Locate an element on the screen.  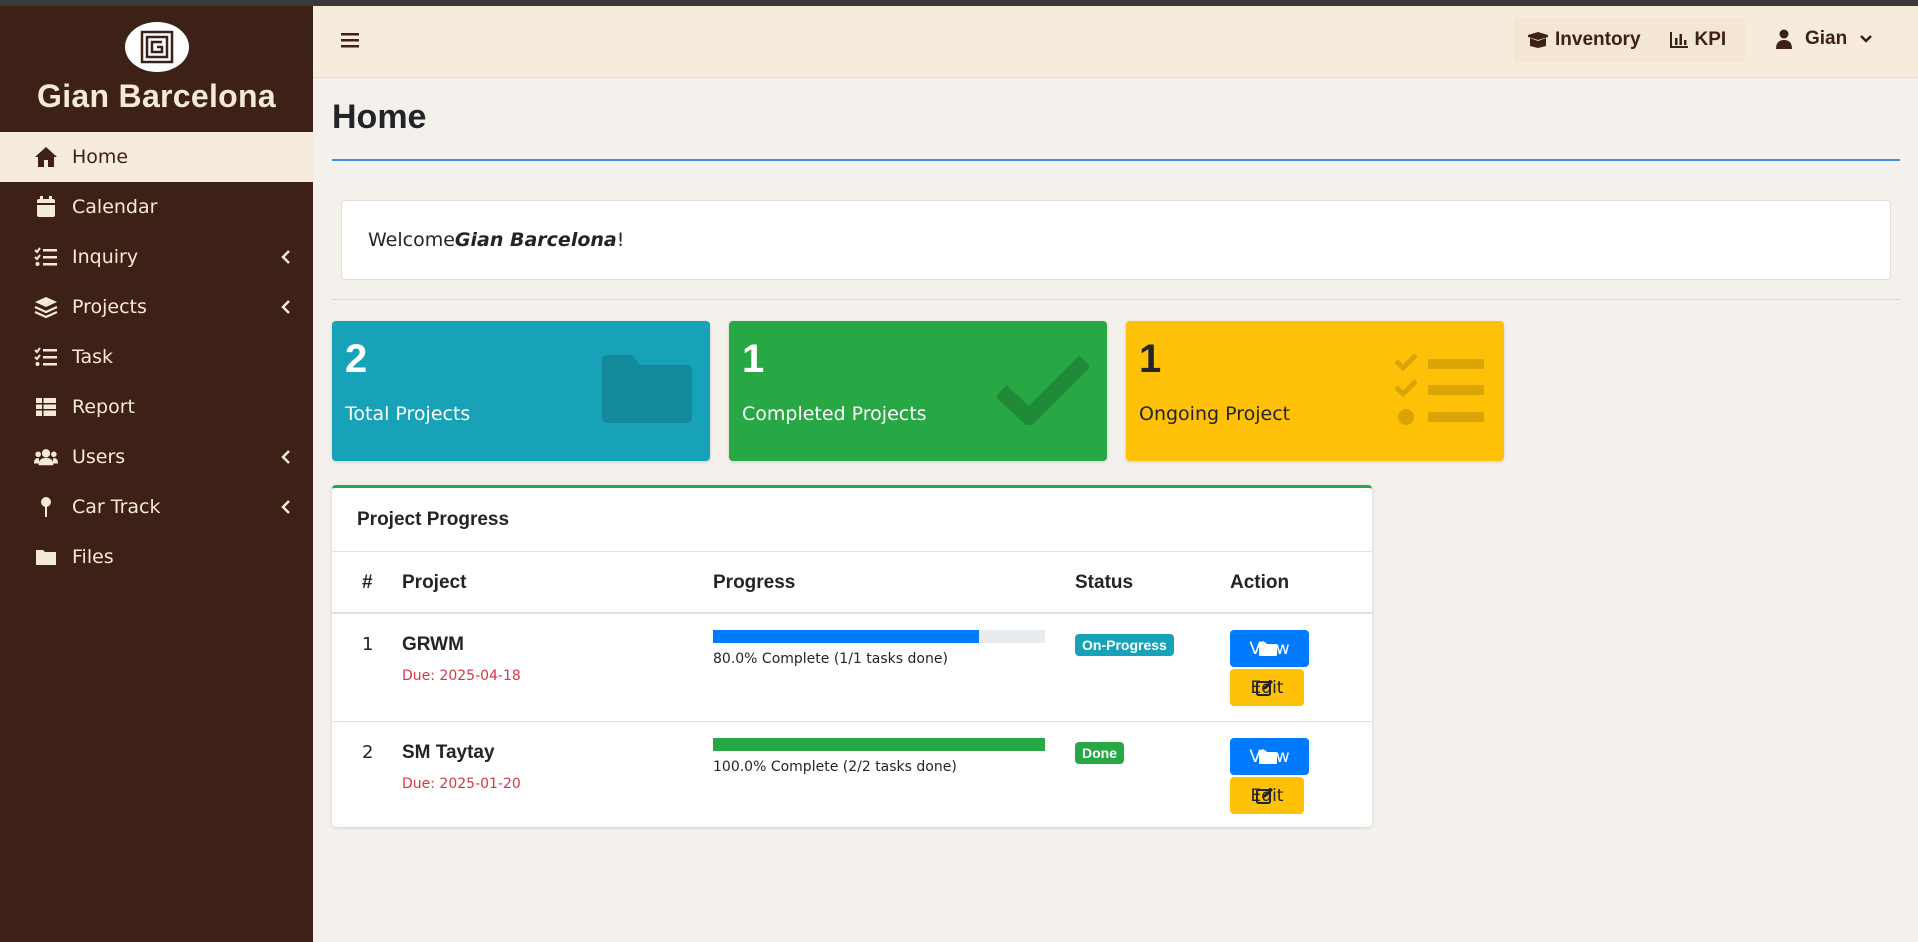
sidebar-item-files: Files is located at coordinates (156, 557).